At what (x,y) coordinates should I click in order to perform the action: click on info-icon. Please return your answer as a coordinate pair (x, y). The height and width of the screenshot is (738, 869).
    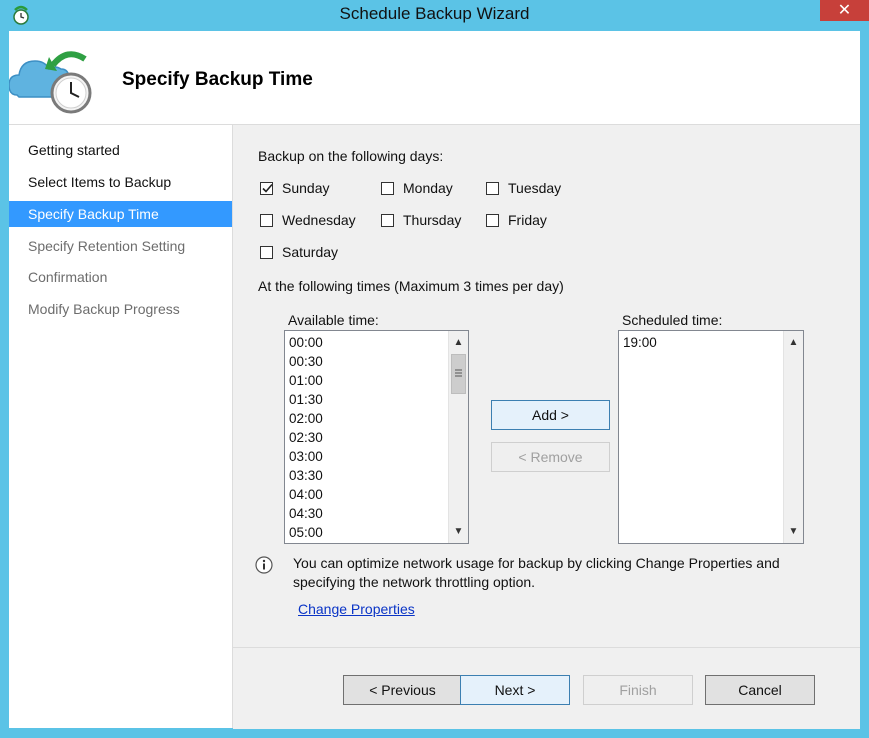
    Looking at the image, I should click on (264, 565).